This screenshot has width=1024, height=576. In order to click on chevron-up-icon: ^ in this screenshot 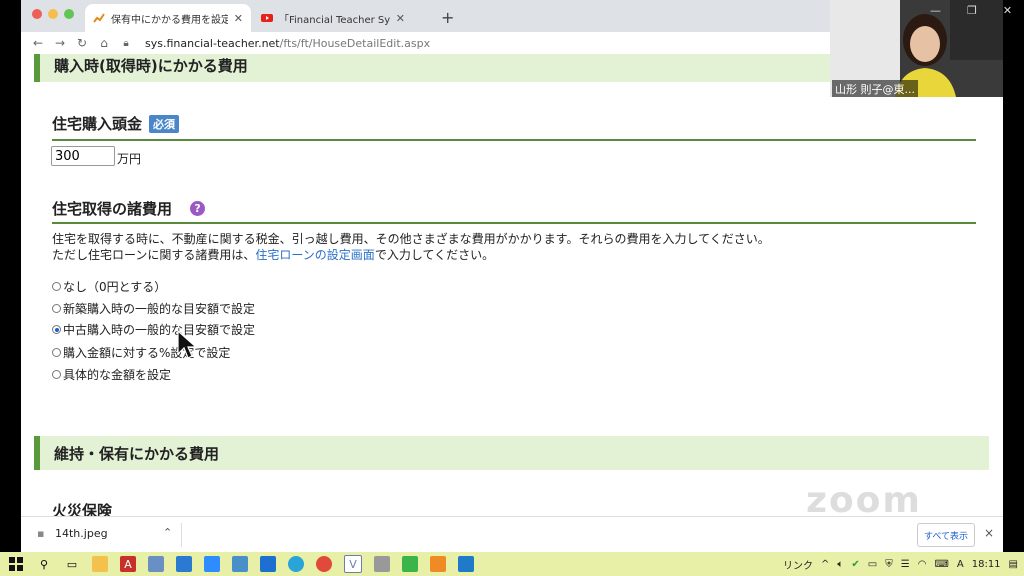, I will do `click(825, 564)`.